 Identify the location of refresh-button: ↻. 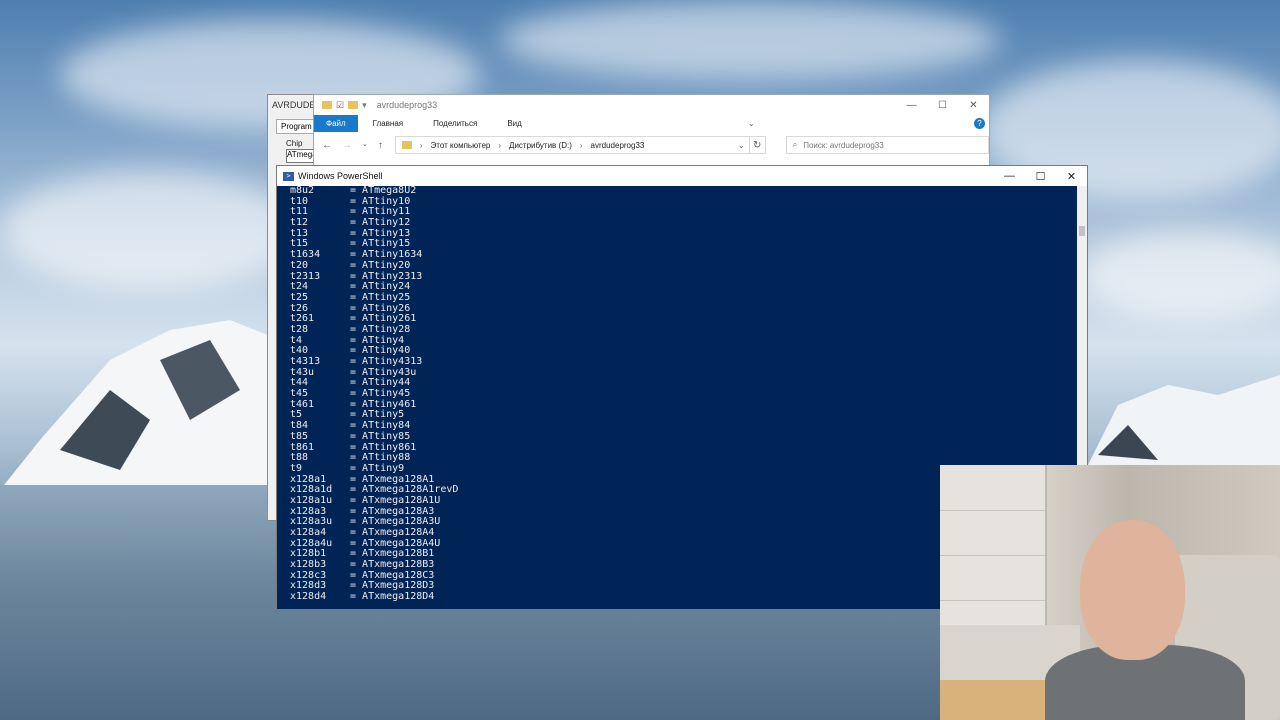
(757, 145).